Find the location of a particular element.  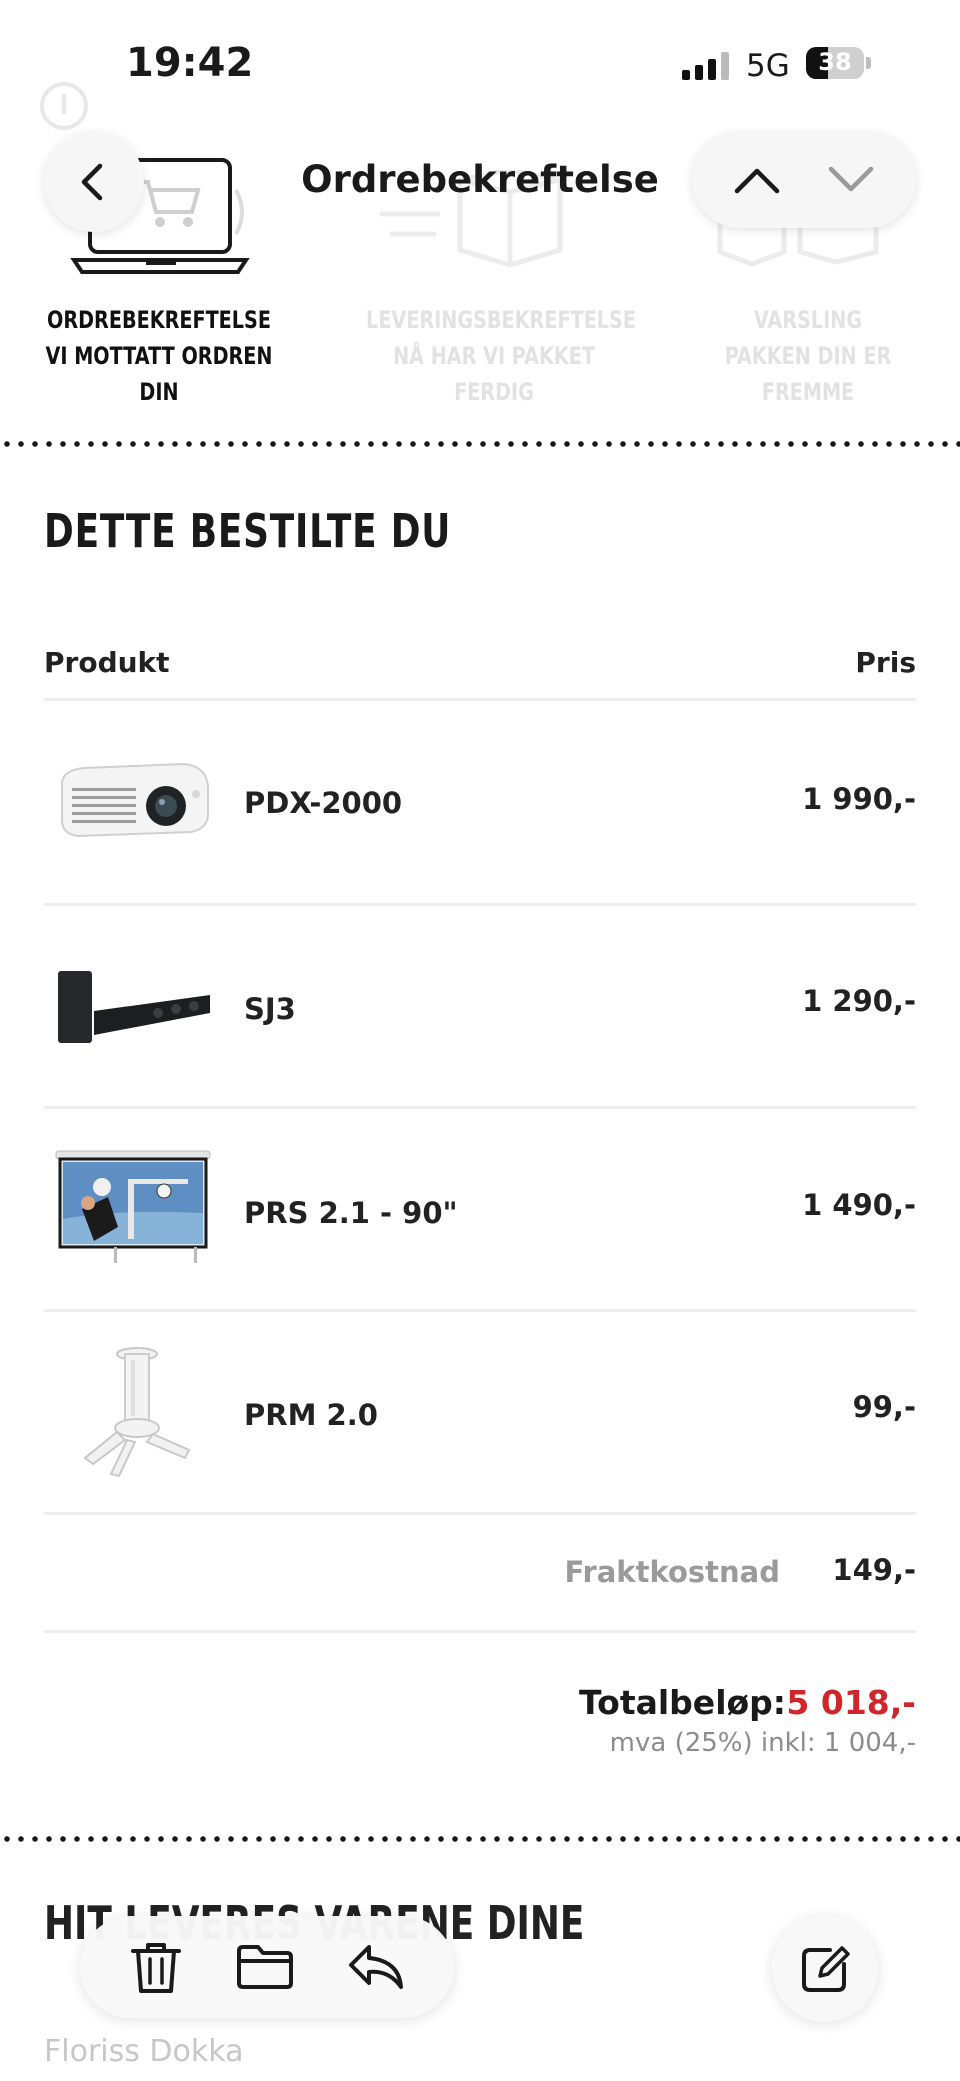

chevron-down-icon is located at coordinates (851, 179).